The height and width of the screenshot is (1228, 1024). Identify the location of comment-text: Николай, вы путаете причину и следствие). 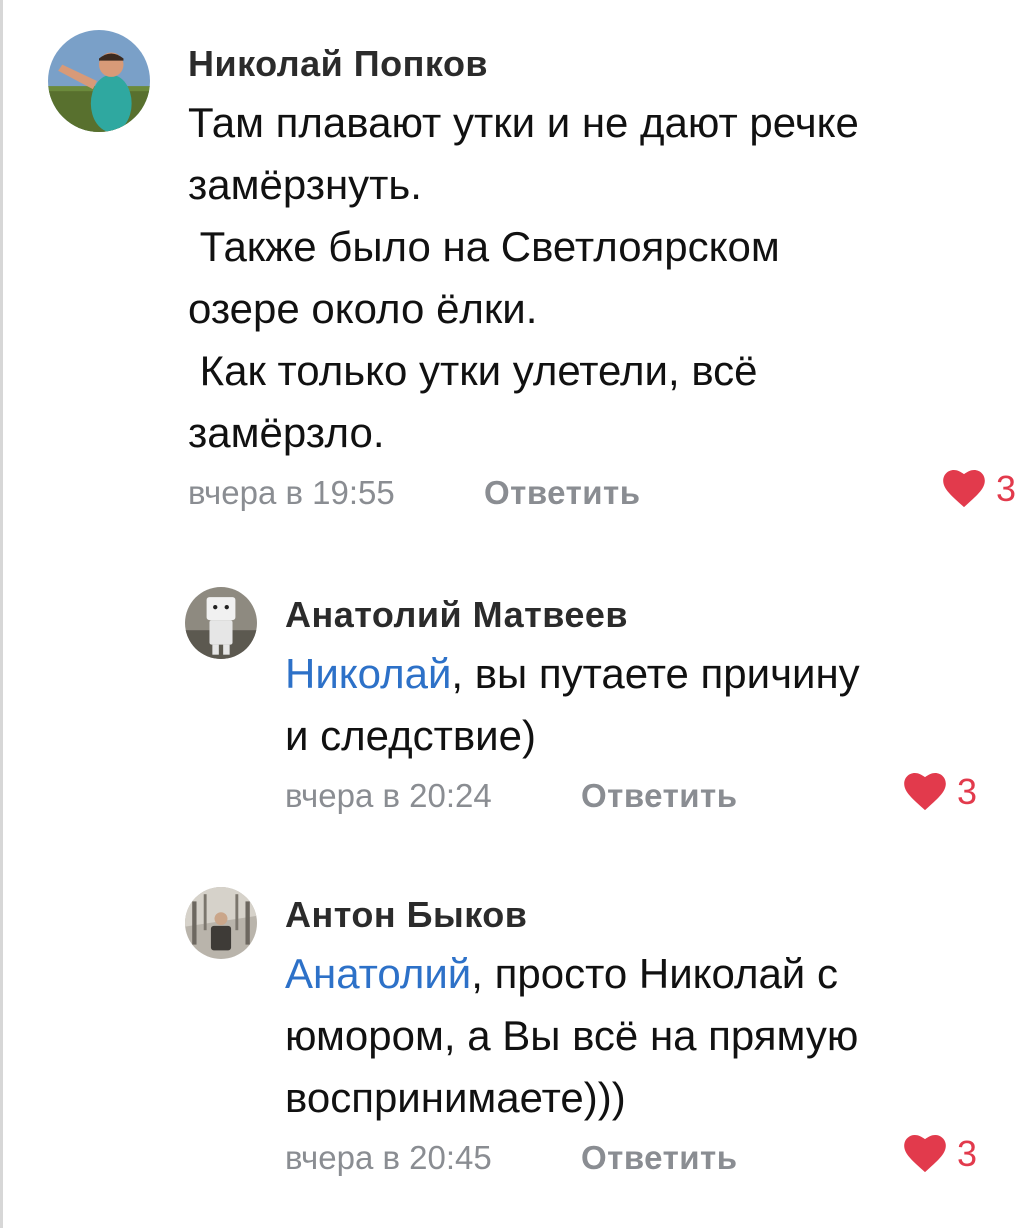
(640, 705).